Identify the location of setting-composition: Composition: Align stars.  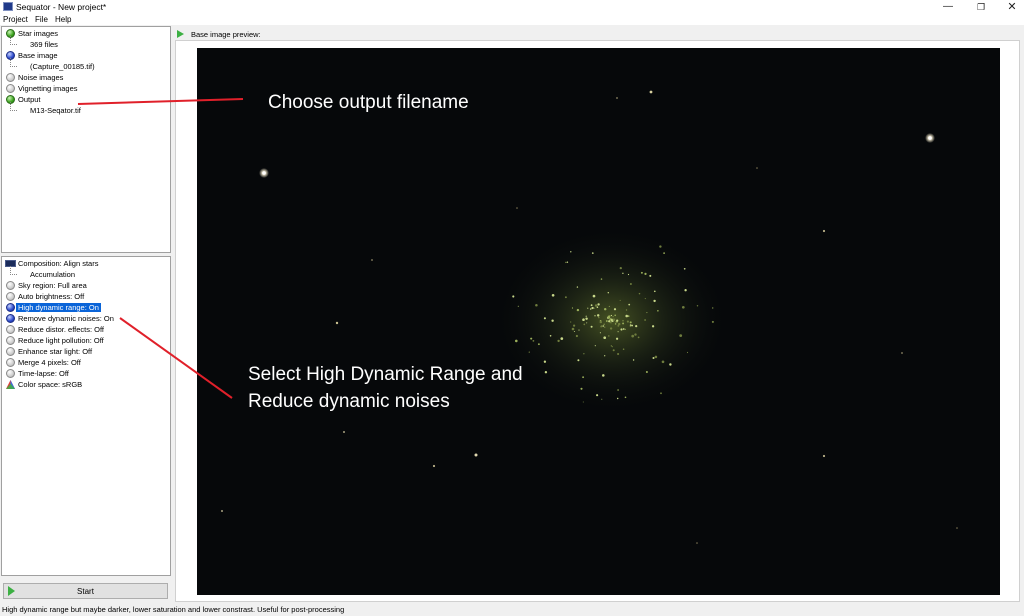
(86, 263).